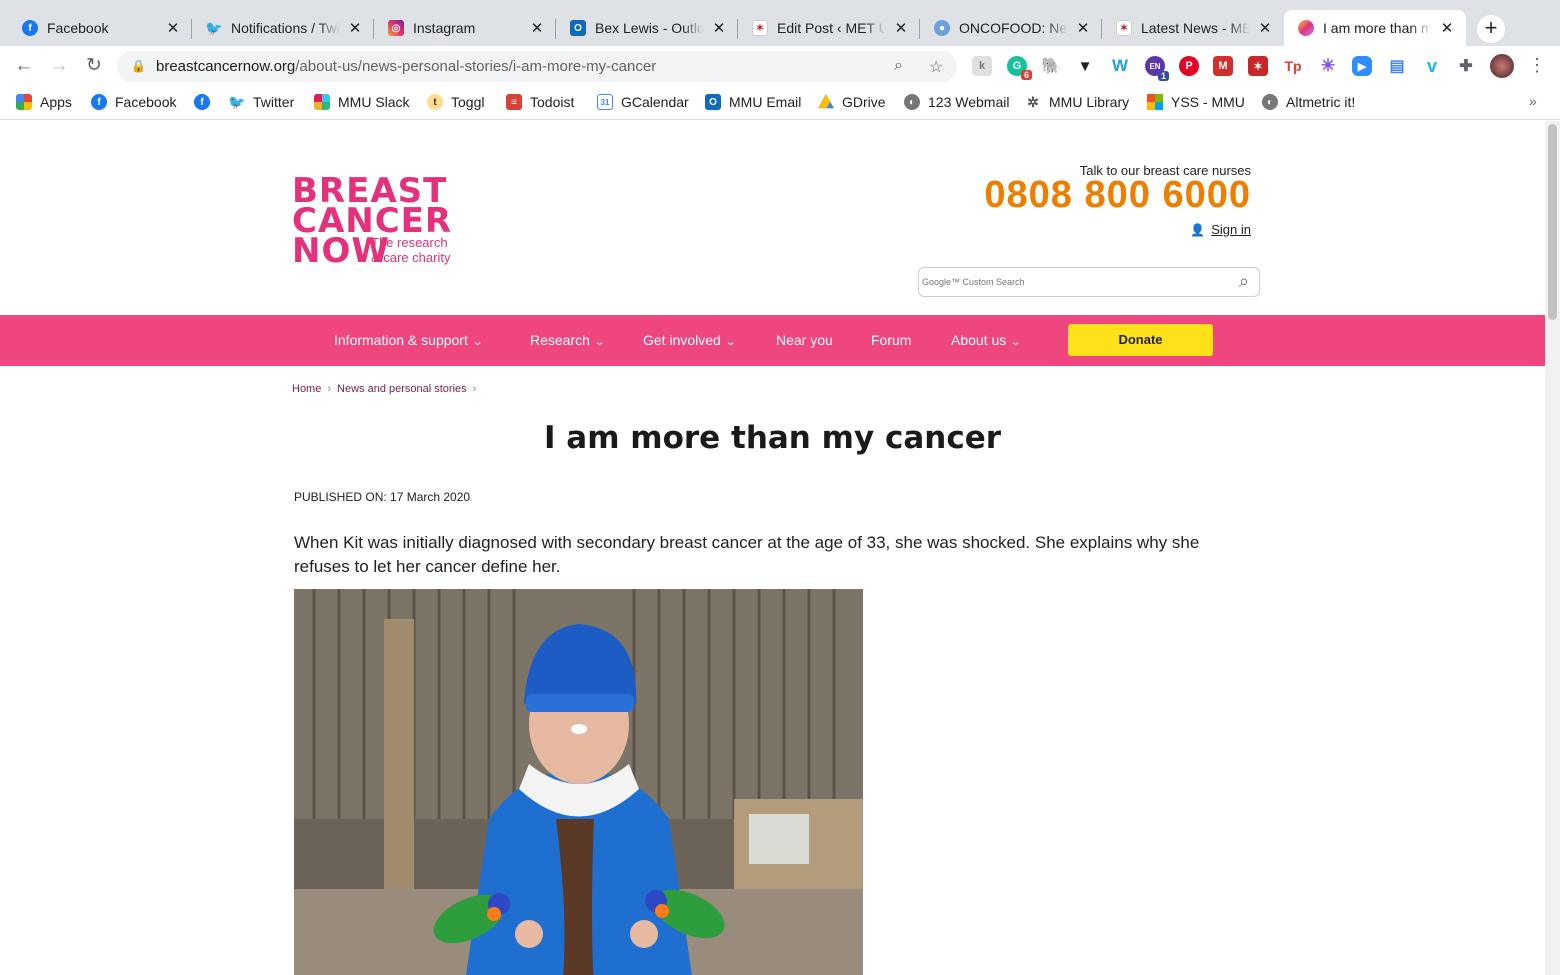 This screenshot has width=1560, height=975. I want to click on owl-icon: ▼, so click(1085, 66).